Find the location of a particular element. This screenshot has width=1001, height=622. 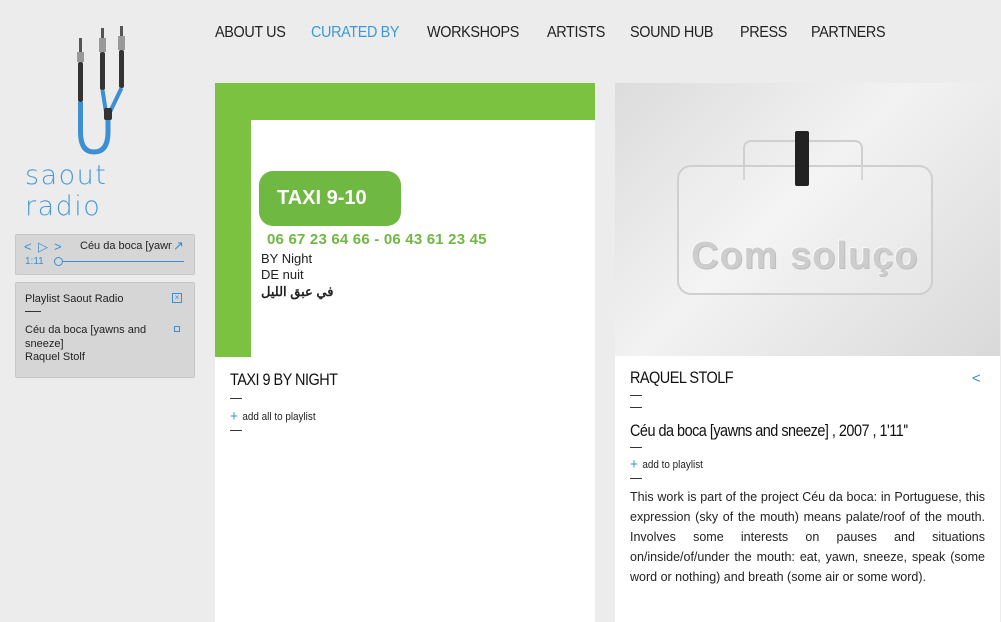

add-all-label: add all to playlist is located at coordinates (279, 417).